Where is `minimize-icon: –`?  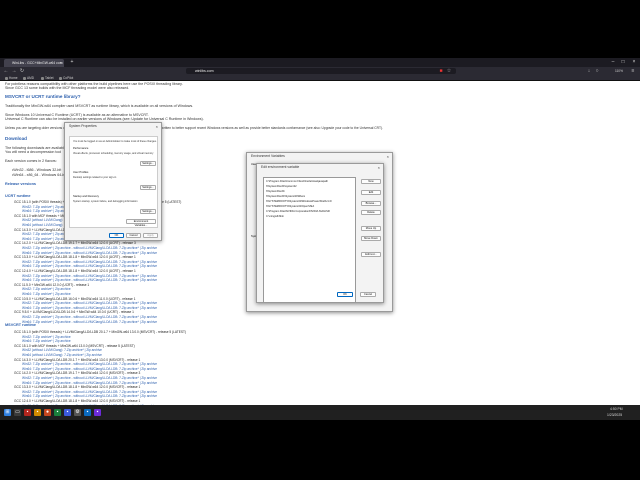 minimize-icon: – is located at coordinates (613, 62).